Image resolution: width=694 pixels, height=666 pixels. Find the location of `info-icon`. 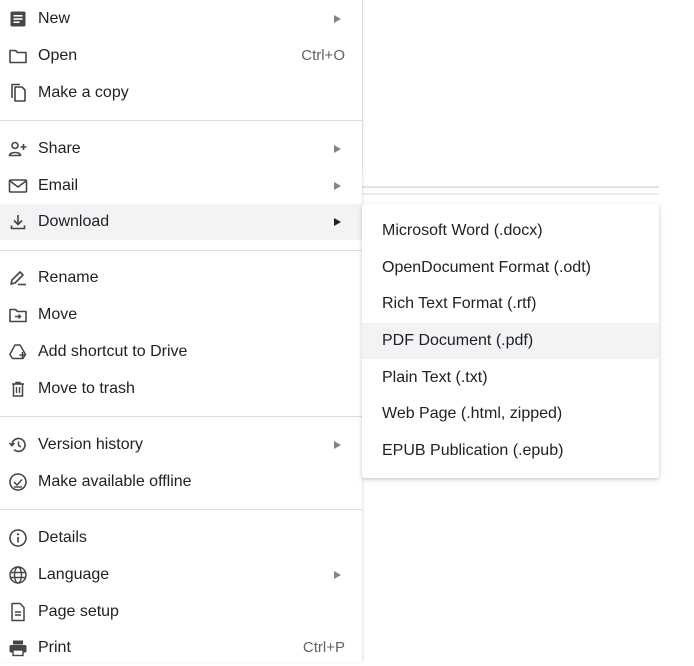

info-icon is located at coordinates (18, 538).